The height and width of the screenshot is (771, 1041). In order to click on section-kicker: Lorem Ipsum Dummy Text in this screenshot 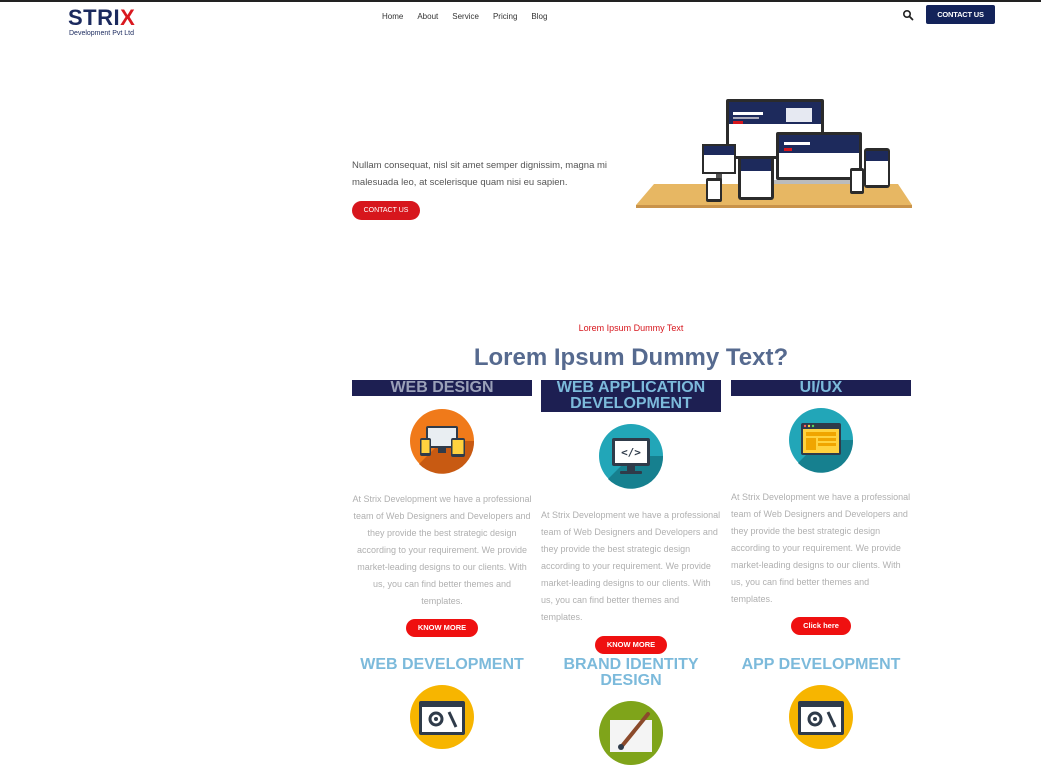, I will do `click(631, 328)`.